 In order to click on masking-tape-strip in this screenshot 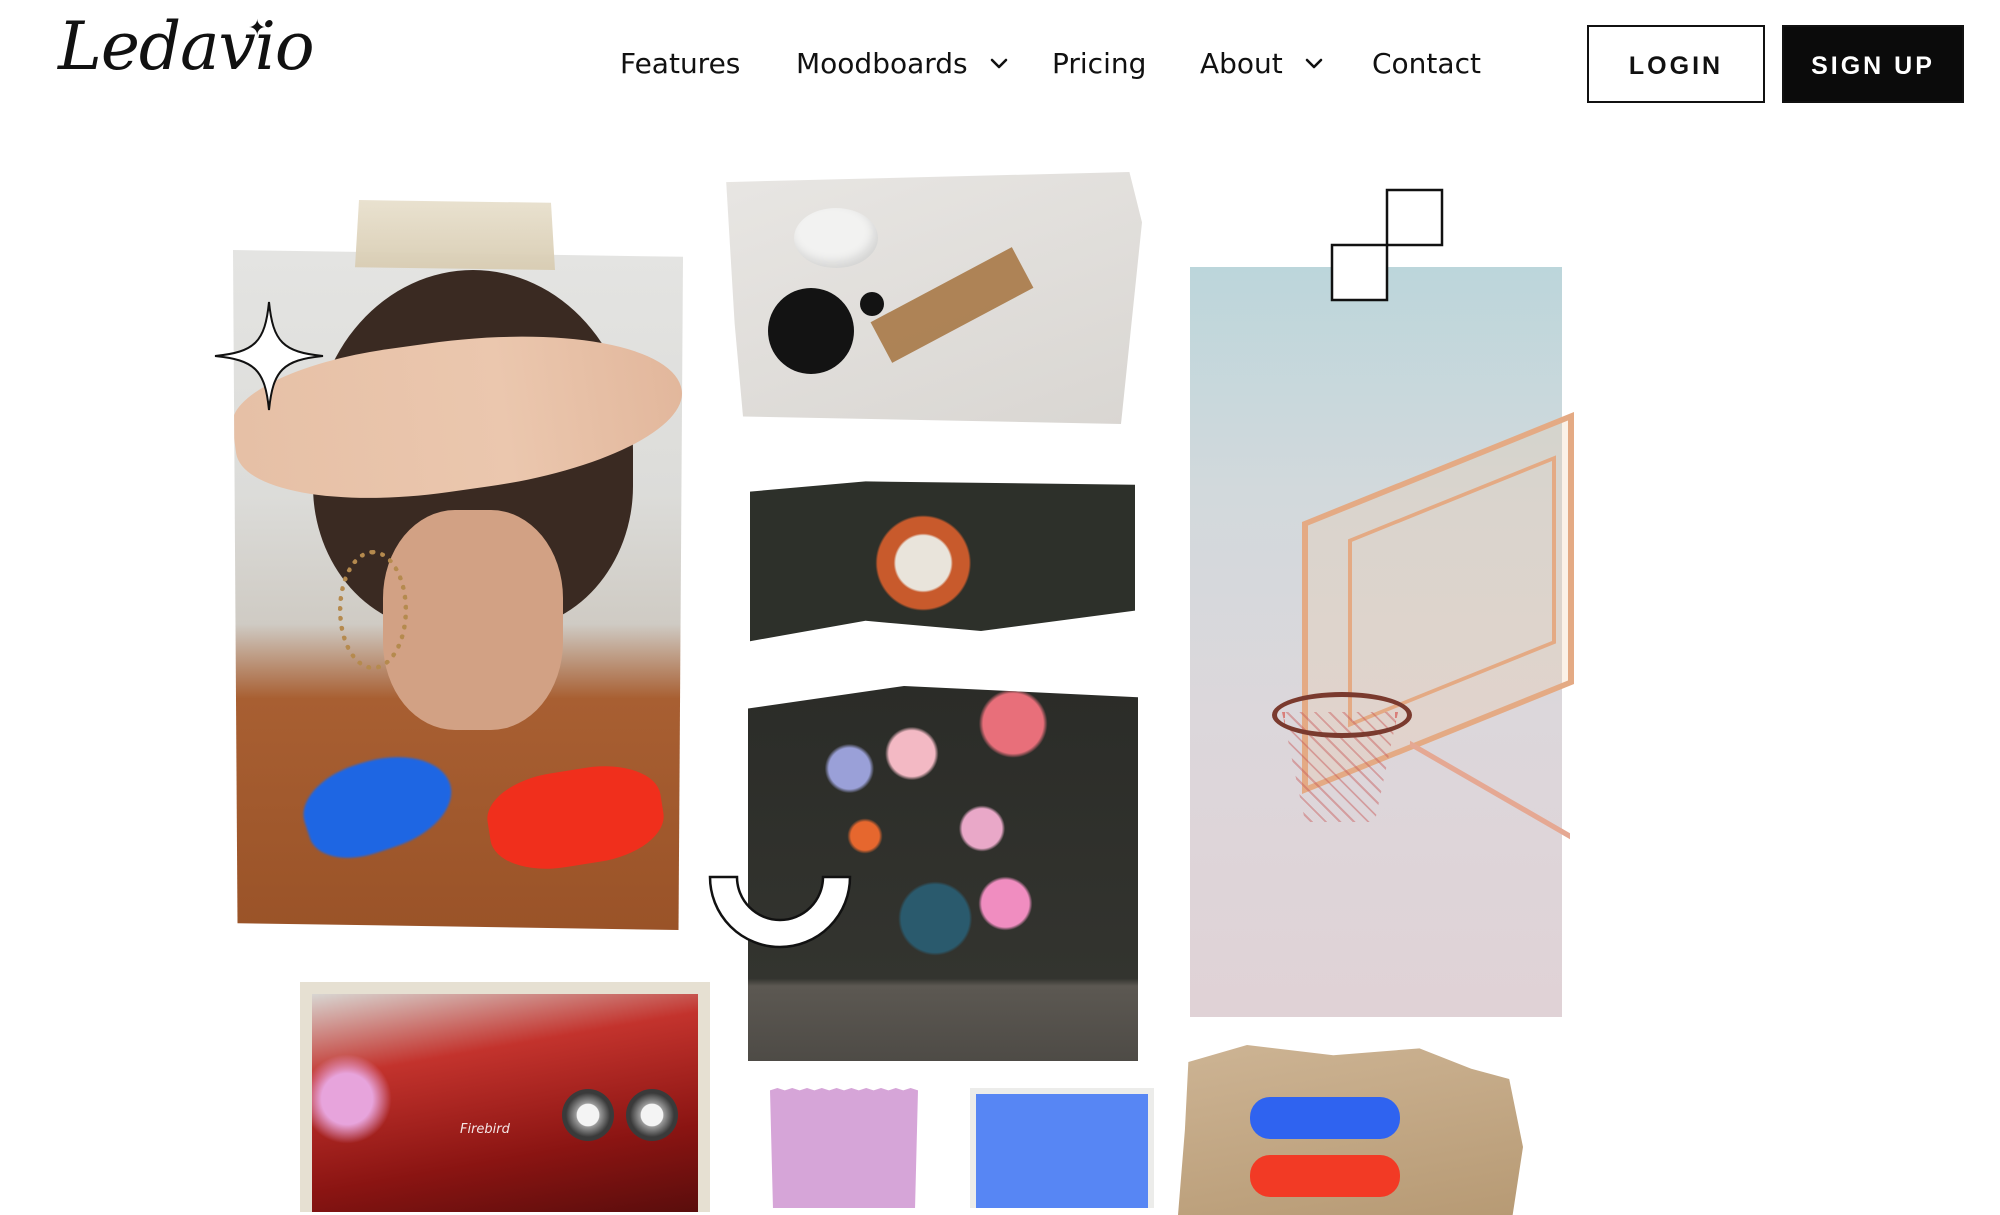, I will do `click(455, 235)`.